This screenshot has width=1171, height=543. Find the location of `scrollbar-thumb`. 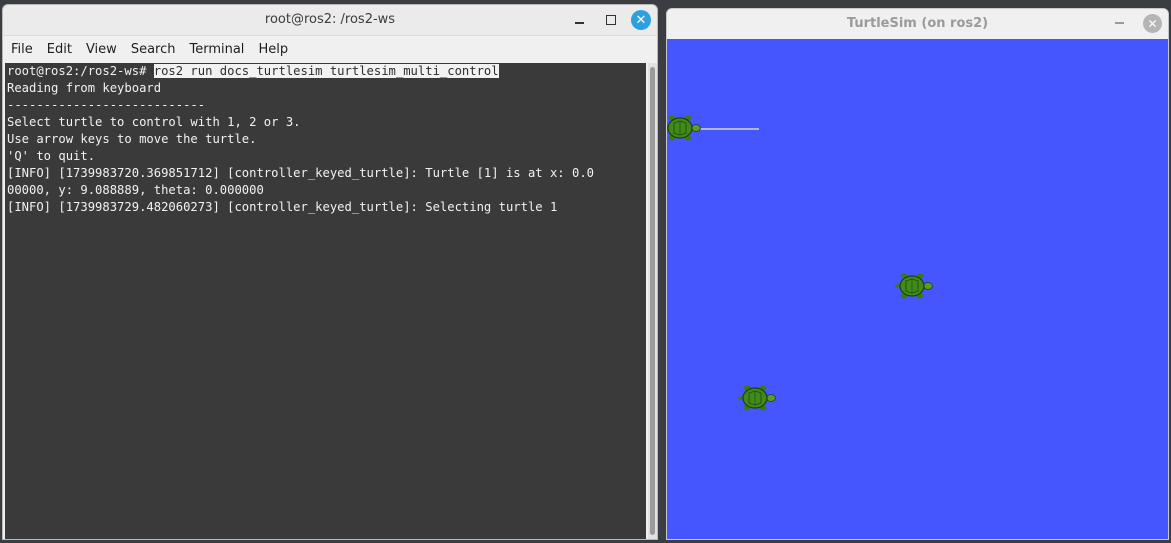

scrollbar-thumb is located at coordinates (652, 301).